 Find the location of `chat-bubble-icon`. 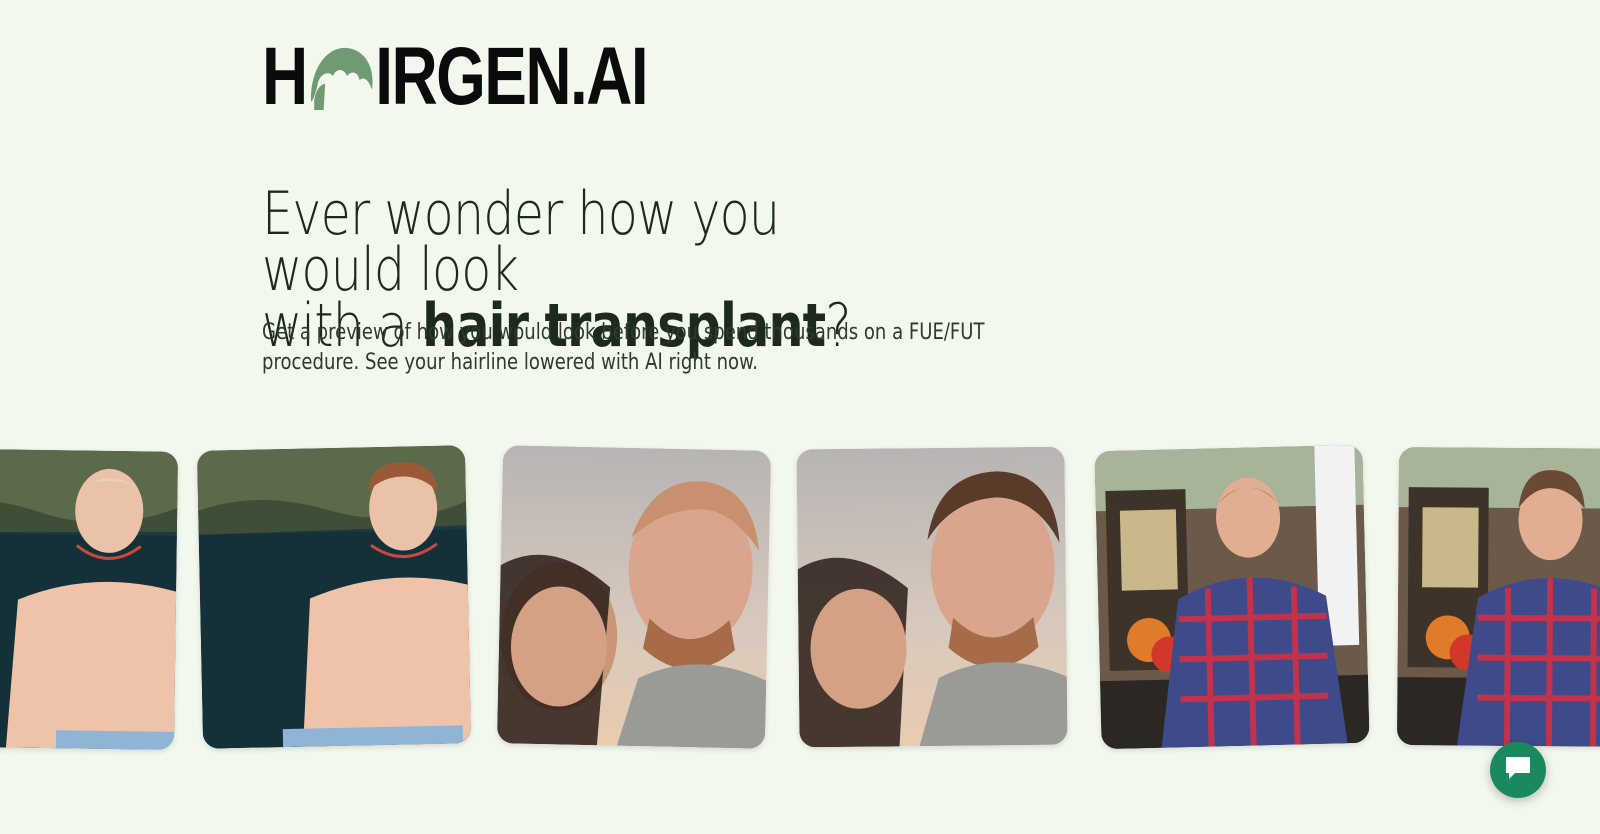

chat-bubble-icon is located at coordinates (1518, 770).